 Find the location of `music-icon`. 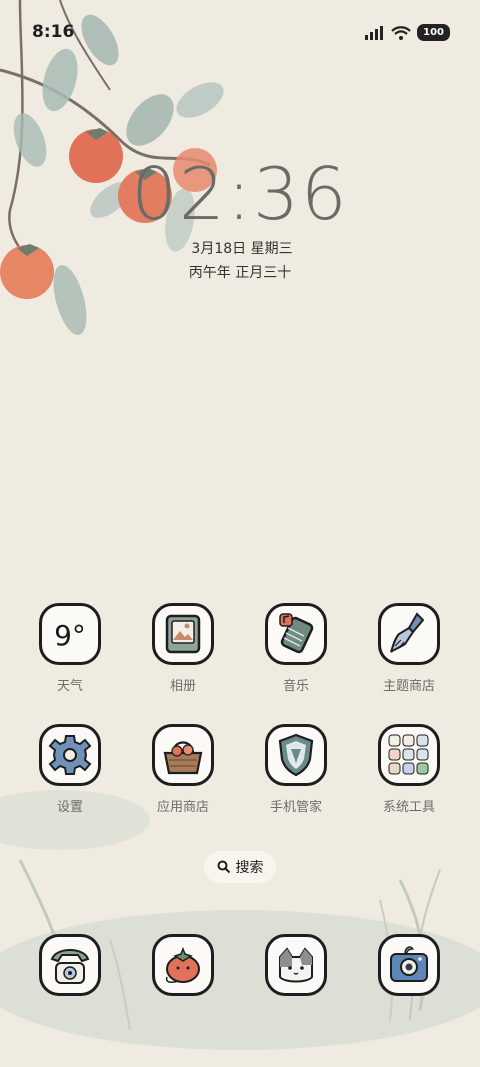

music-icon is located at coordinates (296, 634).